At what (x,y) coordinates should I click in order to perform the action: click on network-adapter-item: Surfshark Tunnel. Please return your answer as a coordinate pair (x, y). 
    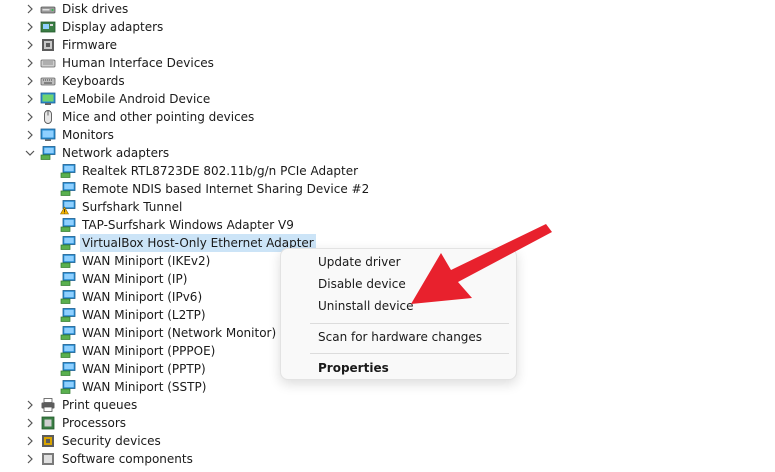
    Looking at the image, I should click on (121, 207).